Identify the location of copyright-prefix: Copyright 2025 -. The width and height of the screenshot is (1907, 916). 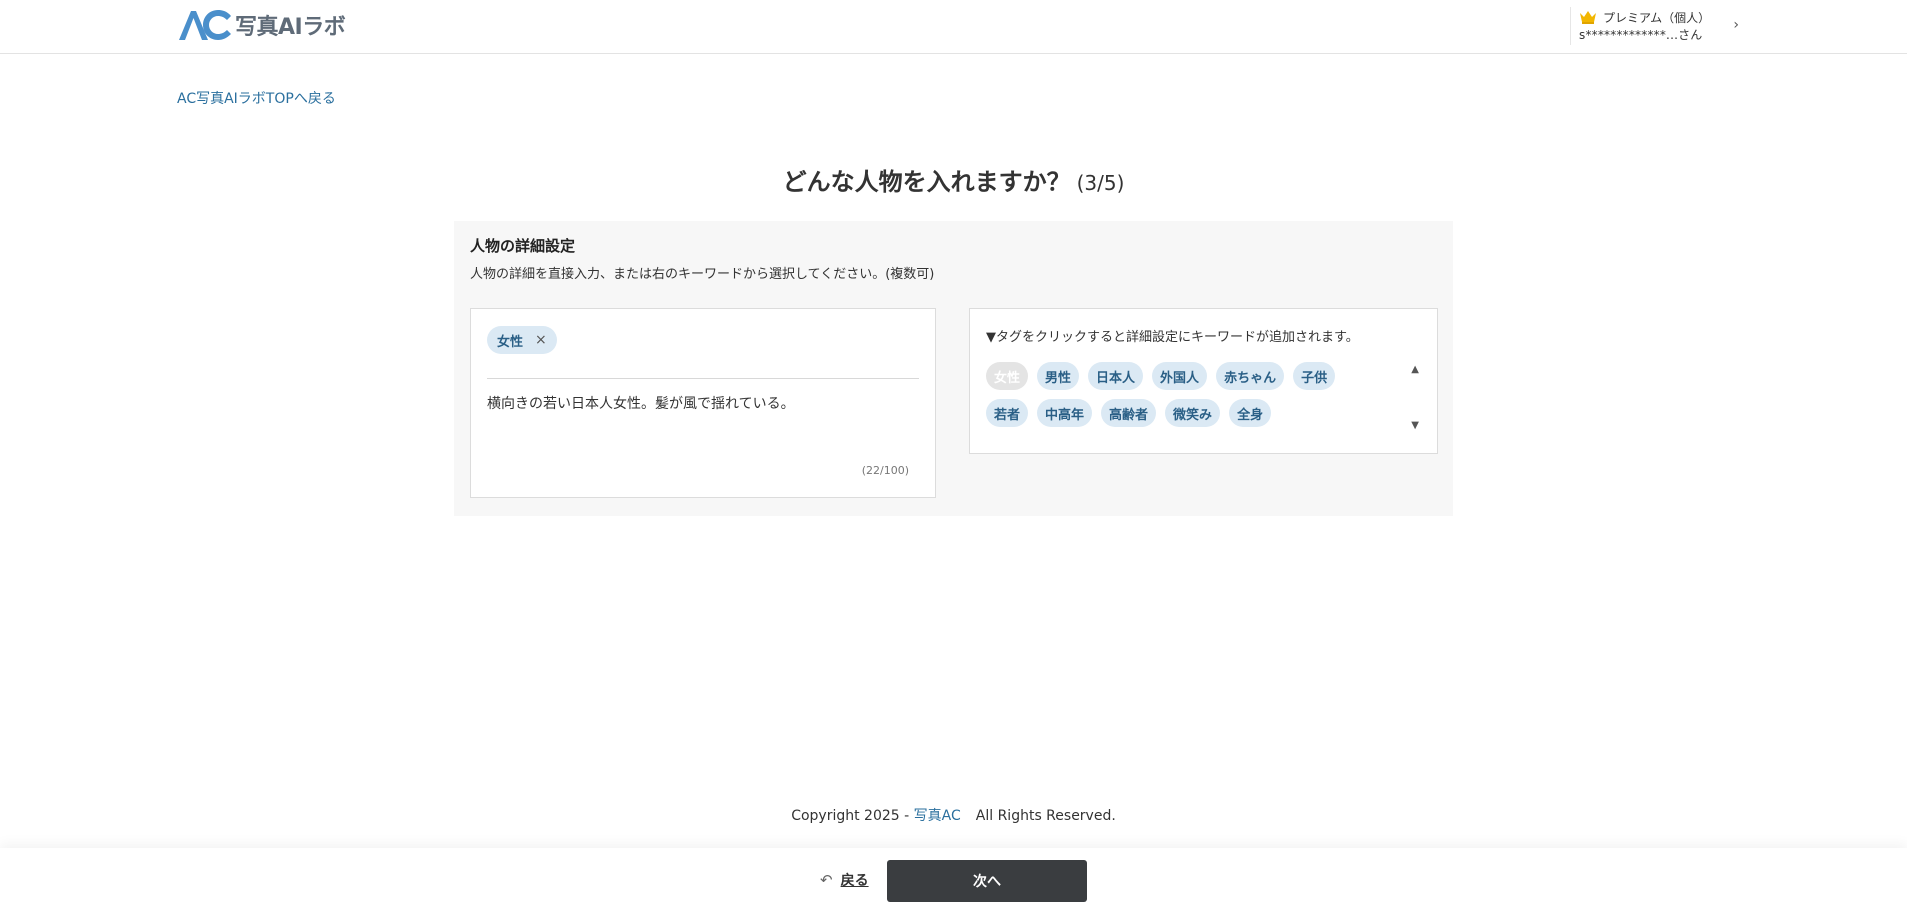
(852, 816).